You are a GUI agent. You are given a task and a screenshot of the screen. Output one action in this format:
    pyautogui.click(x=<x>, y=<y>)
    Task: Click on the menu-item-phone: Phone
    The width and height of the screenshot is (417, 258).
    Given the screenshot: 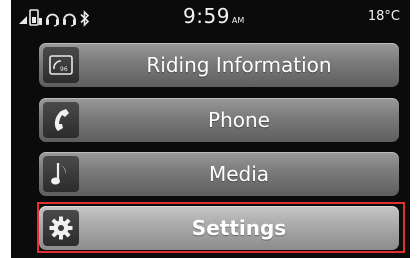 What is the action you would take?
    pyautogui.click(x=219, y=120)
    